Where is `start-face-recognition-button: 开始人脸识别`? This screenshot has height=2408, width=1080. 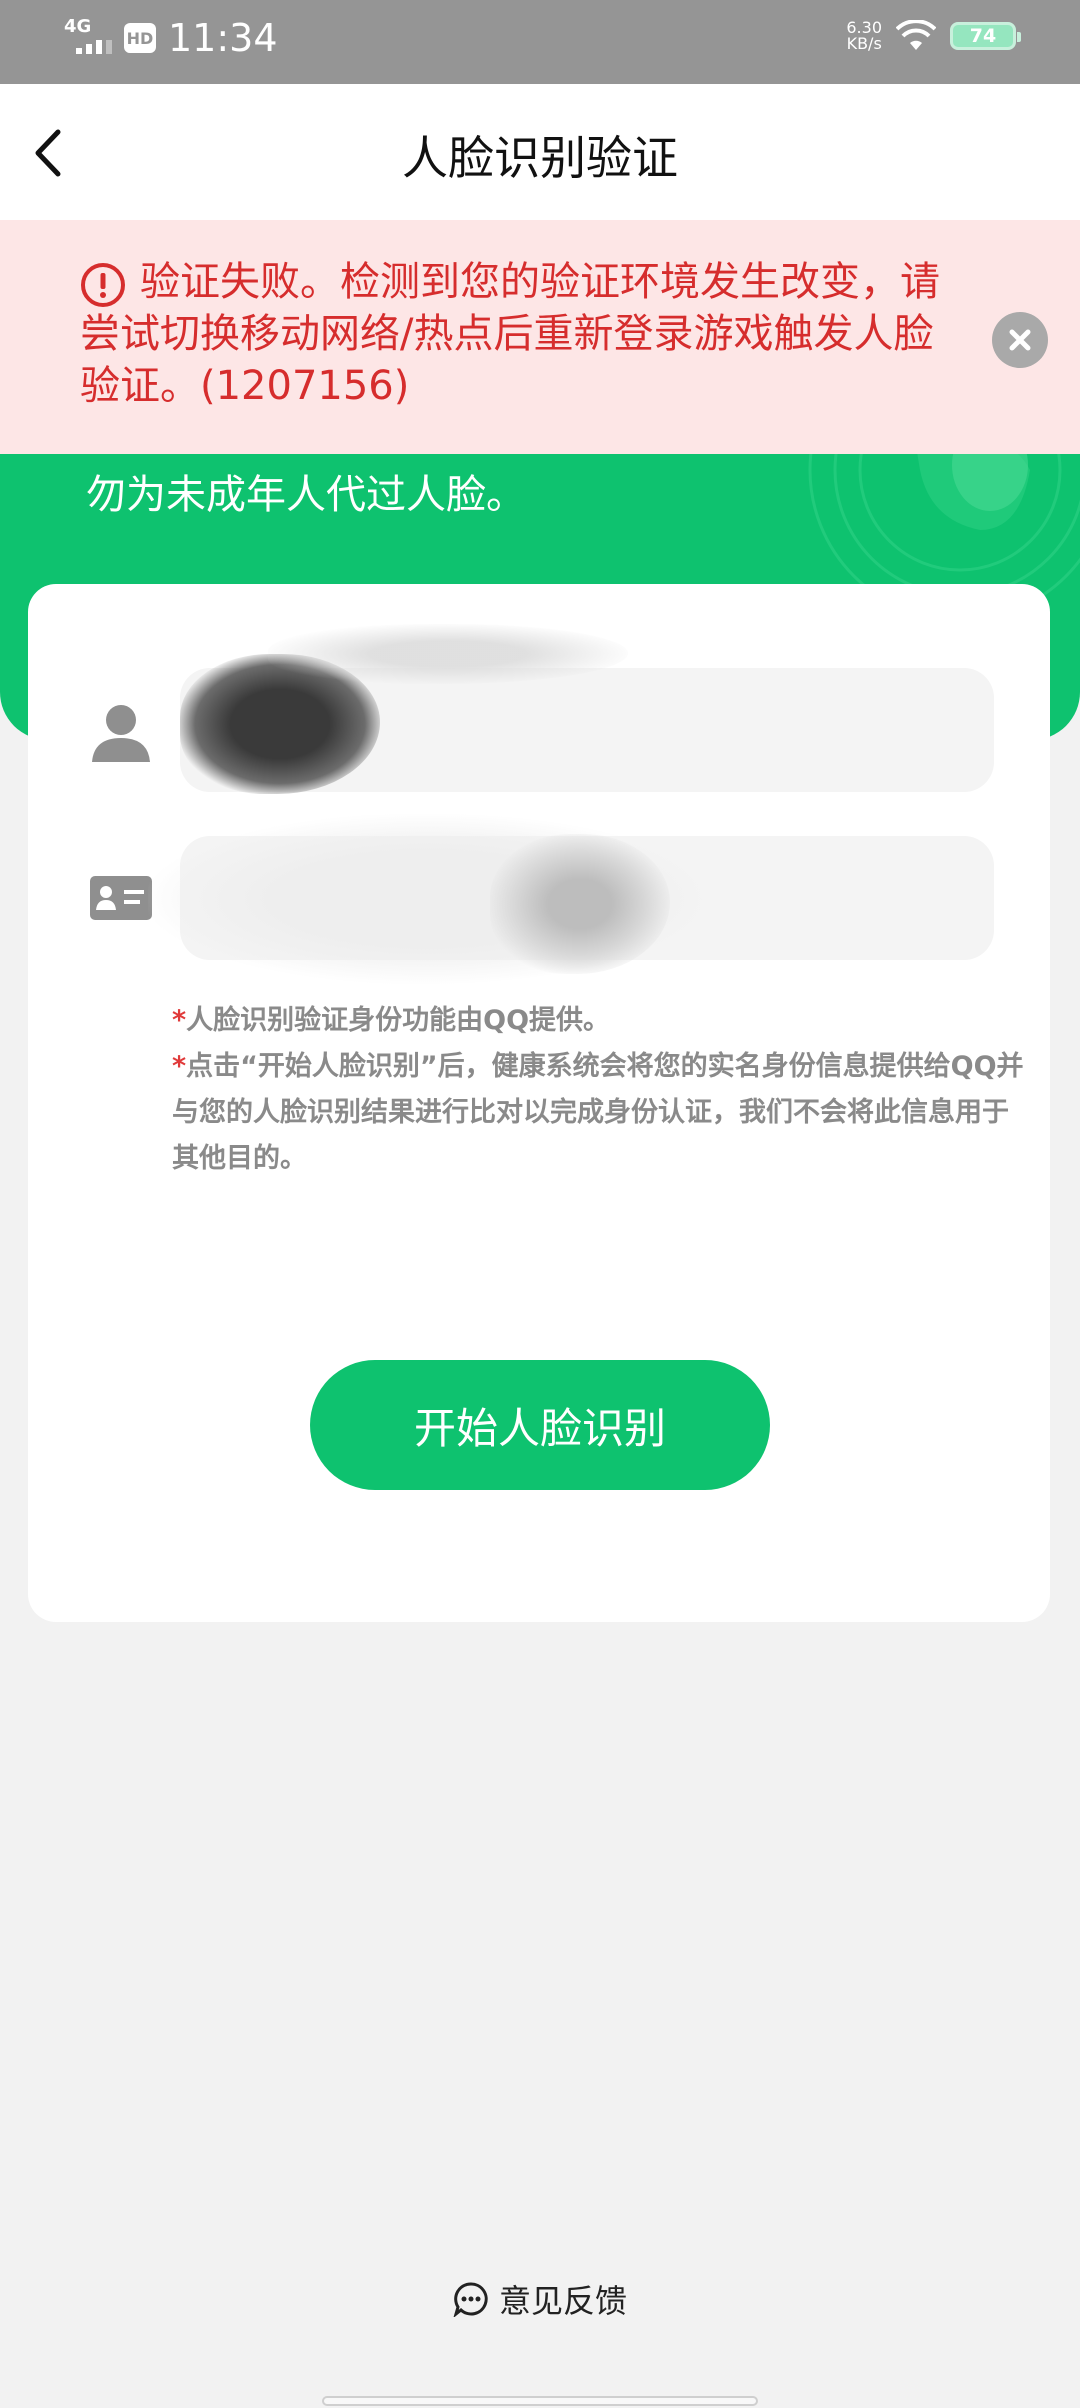 start-face-recognition-button: 开始人脸识别 is located at coordinates (540, 1425).